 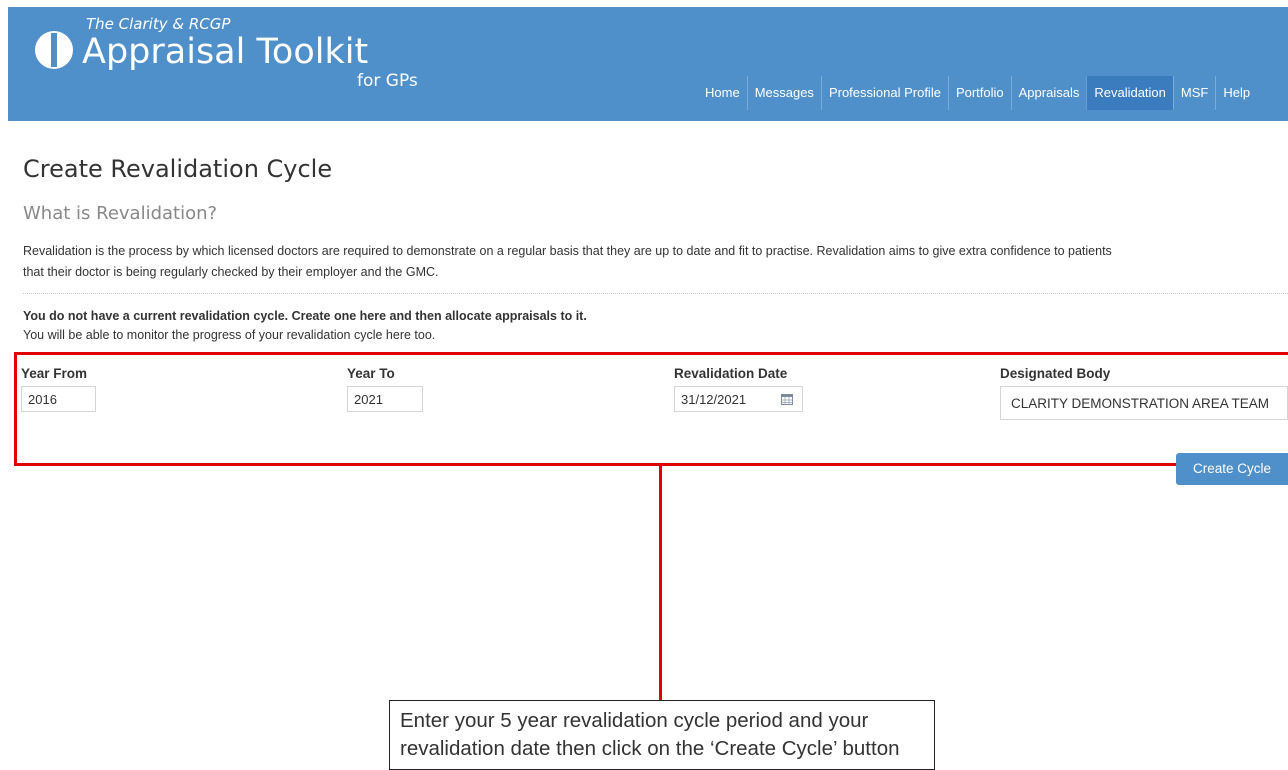 I want to click on calendar-icon, so click(x=787, y=399).